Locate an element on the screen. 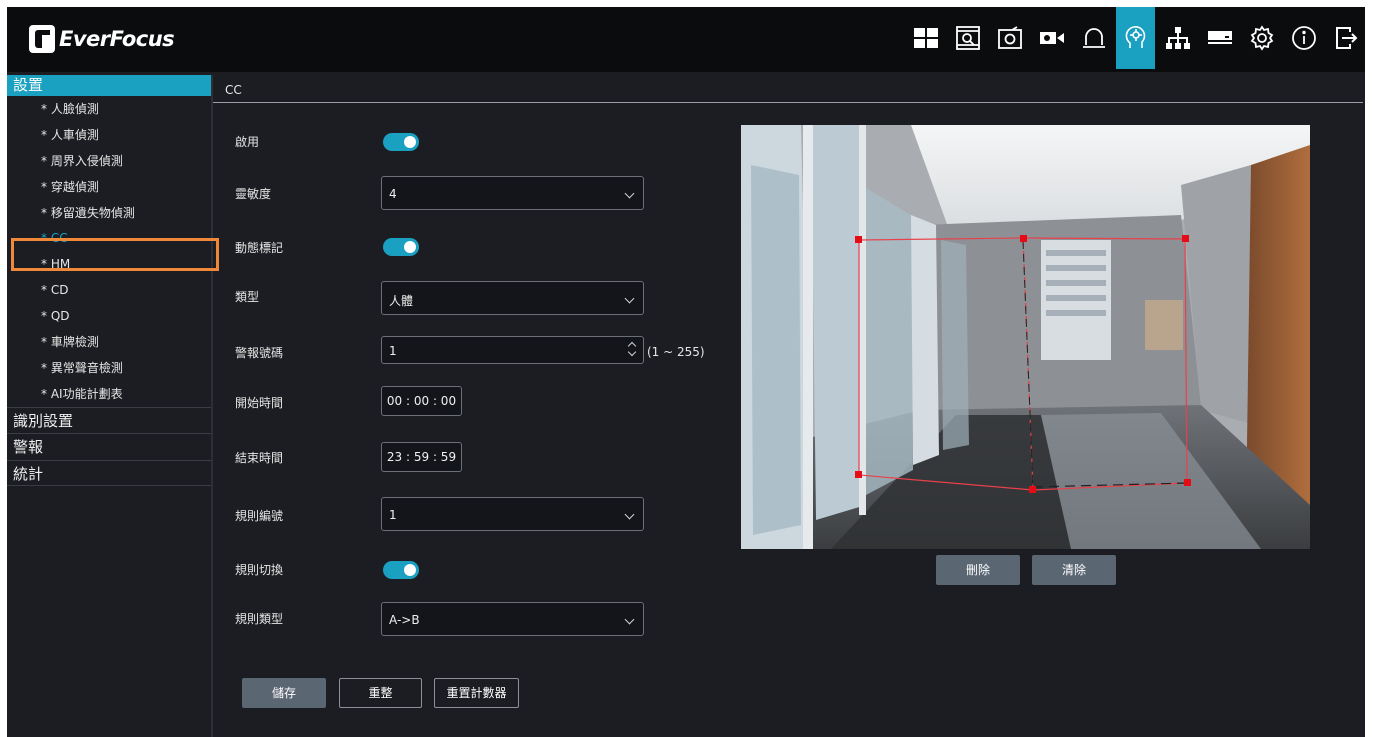 This screenshot has width=1373, height=737. network-icon is located at coordinates (1177, 38).